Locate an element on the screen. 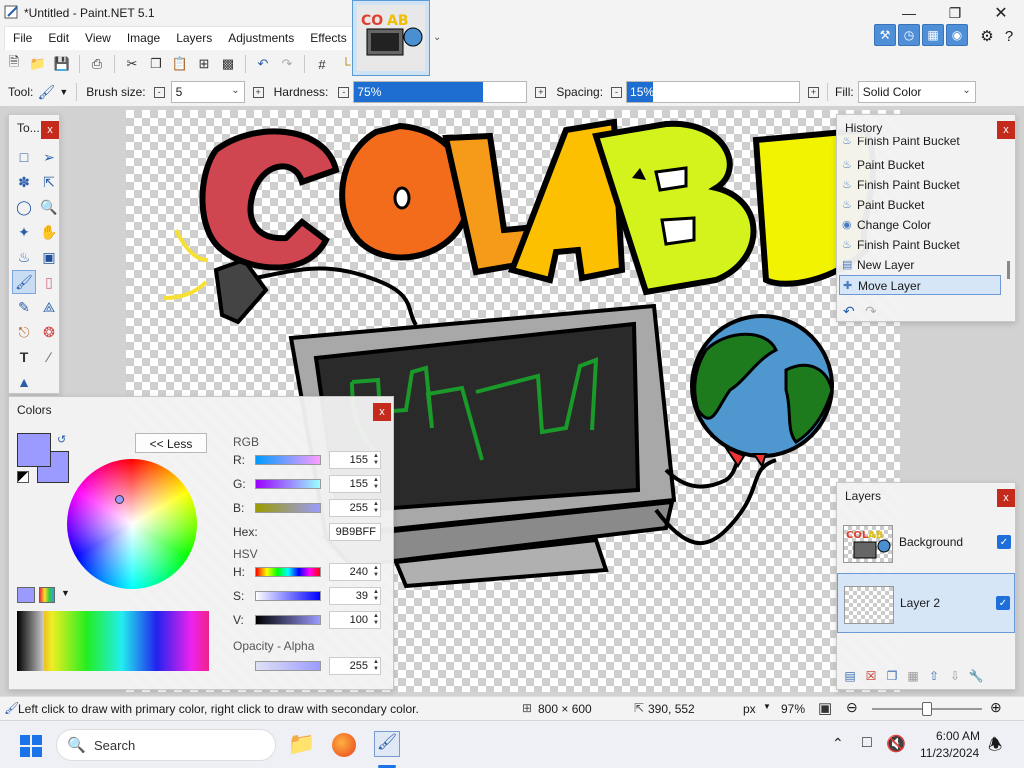  saturation-slider is located at coordinates (288, 596).